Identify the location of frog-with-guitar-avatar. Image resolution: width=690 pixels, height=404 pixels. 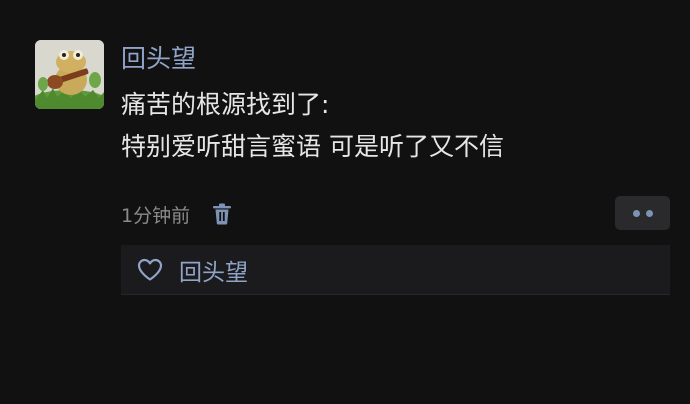
(69, 74).